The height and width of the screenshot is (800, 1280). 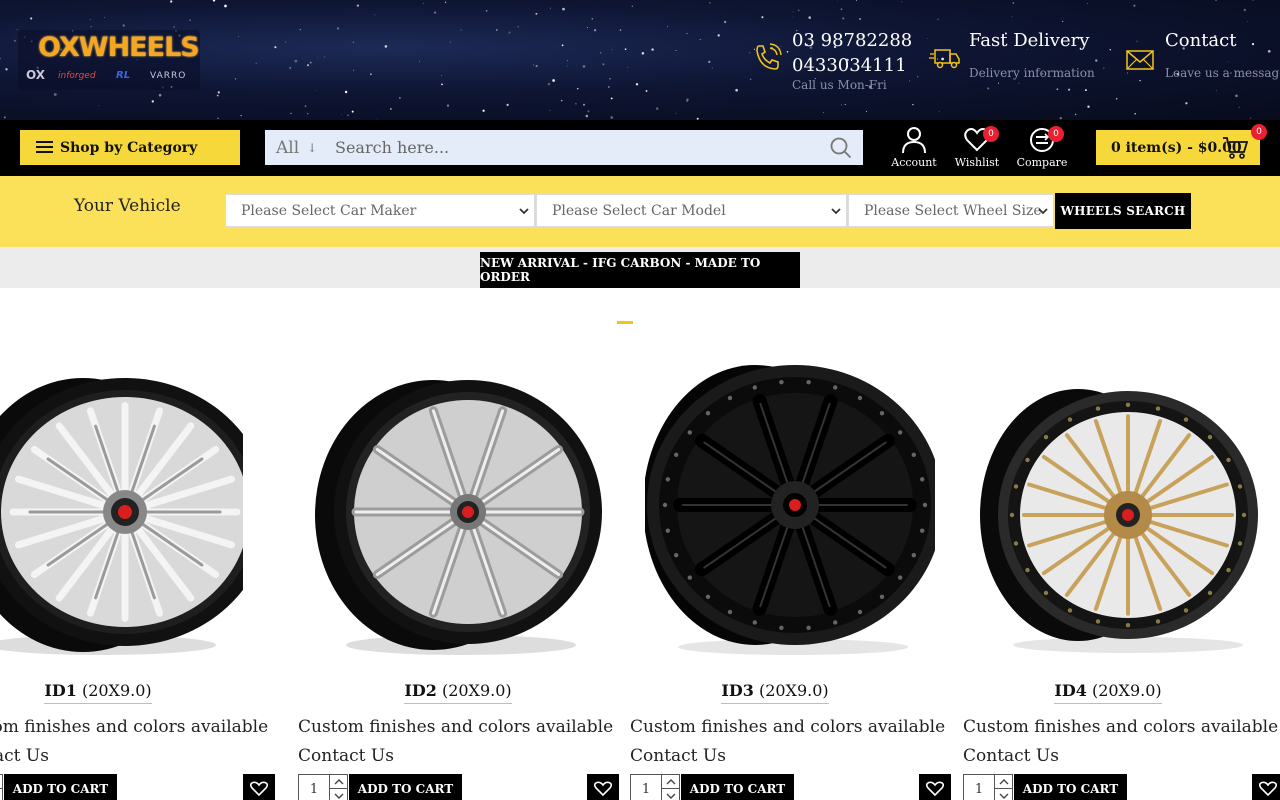 I want to click on search-input, so click(x=573, y=147).